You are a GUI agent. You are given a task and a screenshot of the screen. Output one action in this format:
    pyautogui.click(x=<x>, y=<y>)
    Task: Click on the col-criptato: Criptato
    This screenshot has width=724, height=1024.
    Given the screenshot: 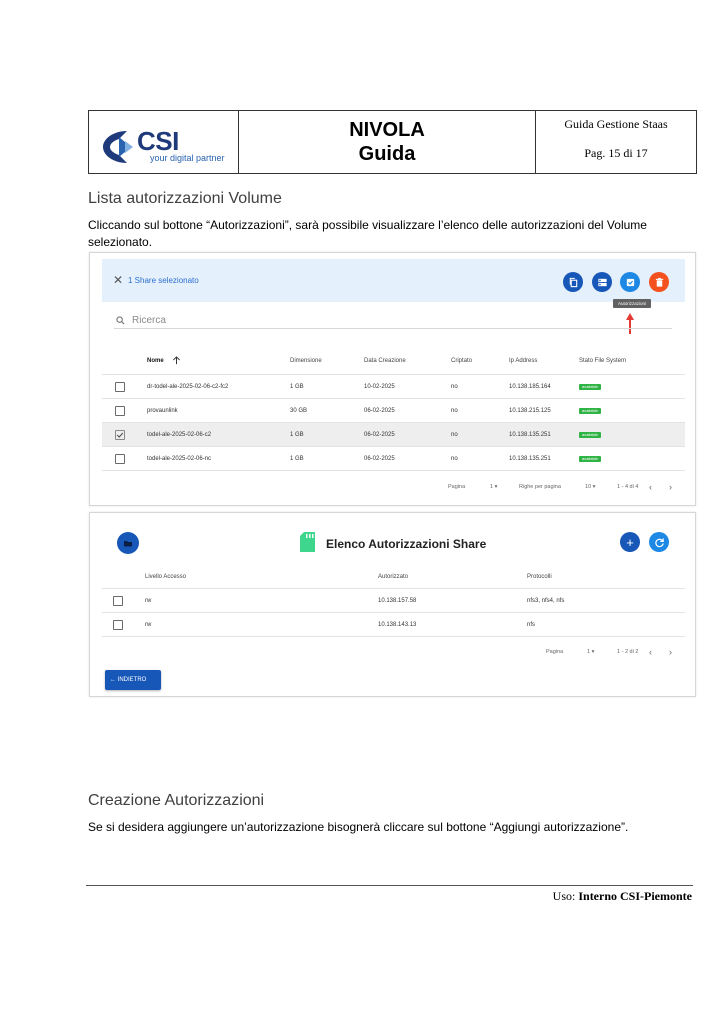 What is the action you would take?
    pyautogui.click(x=461, y=361)
    